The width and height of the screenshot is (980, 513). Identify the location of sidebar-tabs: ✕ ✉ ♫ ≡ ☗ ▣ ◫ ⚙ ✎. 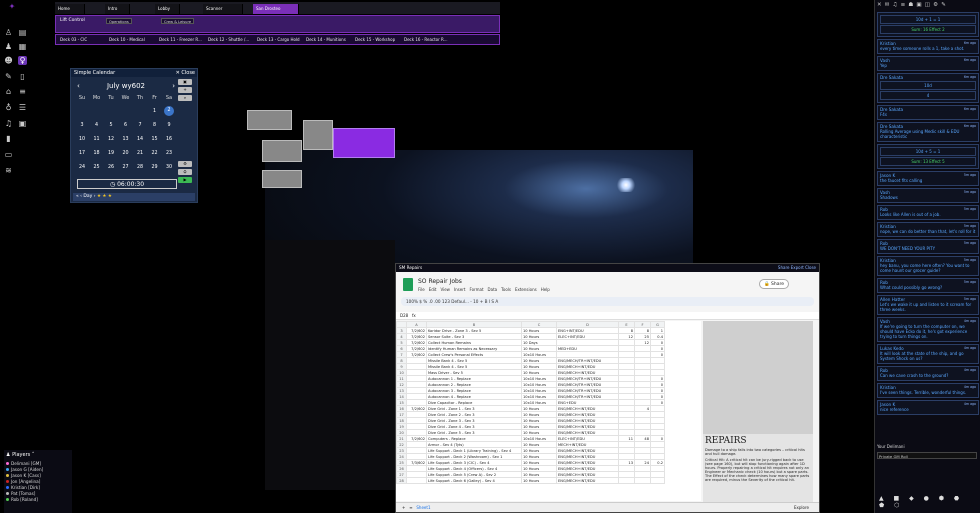
(927, 6).